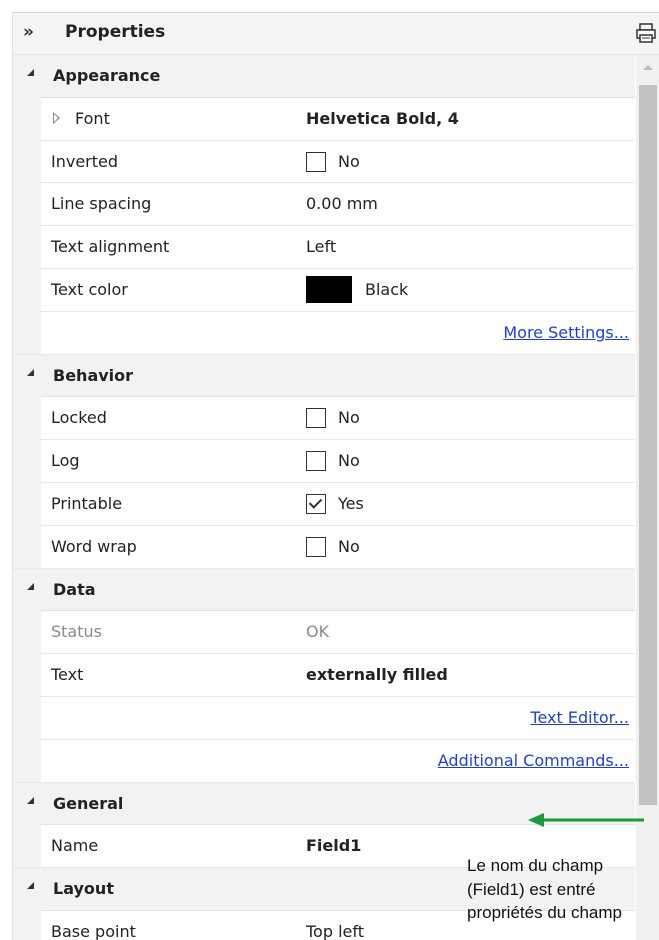 This screenshot has height=940, width=659. I want to click on property-name: Locked, so click(79, 418).